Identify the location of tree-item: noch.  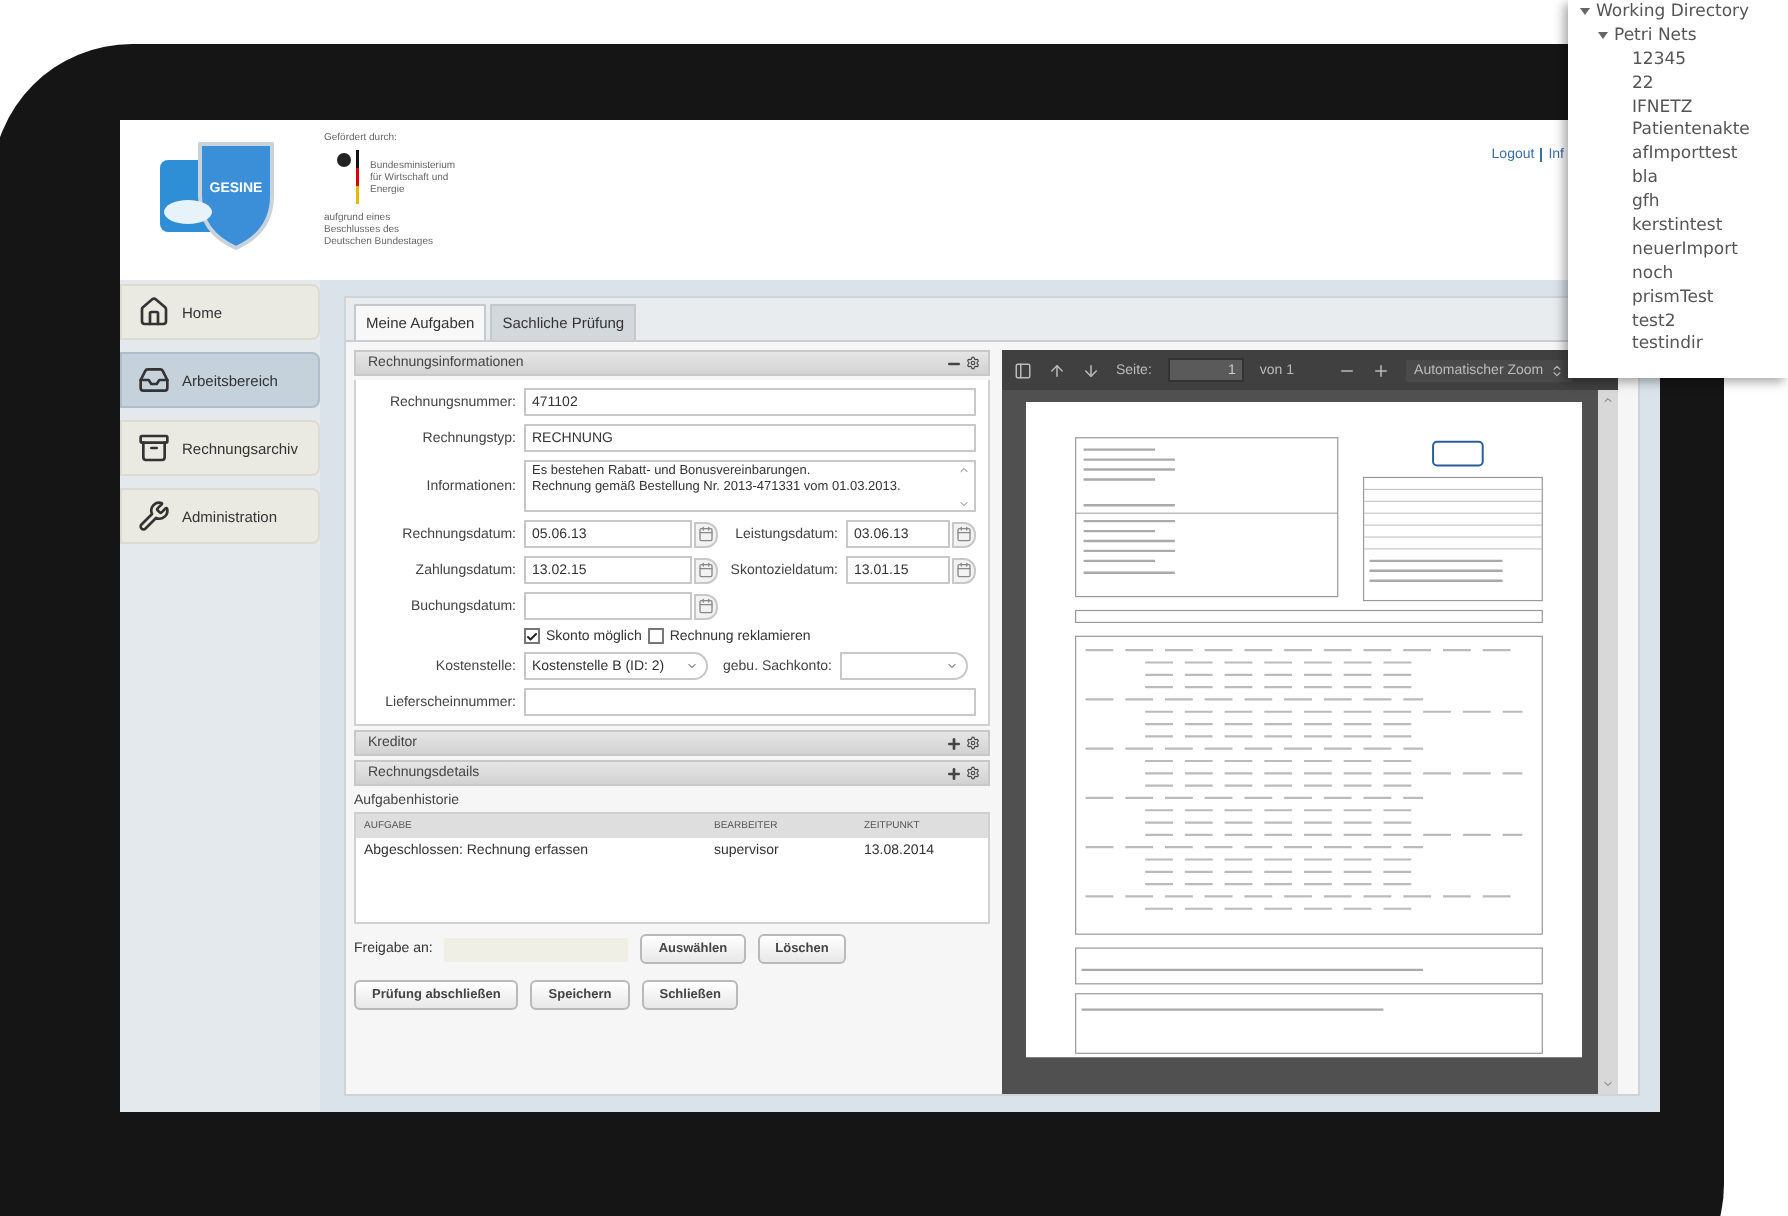
(1684, 273).